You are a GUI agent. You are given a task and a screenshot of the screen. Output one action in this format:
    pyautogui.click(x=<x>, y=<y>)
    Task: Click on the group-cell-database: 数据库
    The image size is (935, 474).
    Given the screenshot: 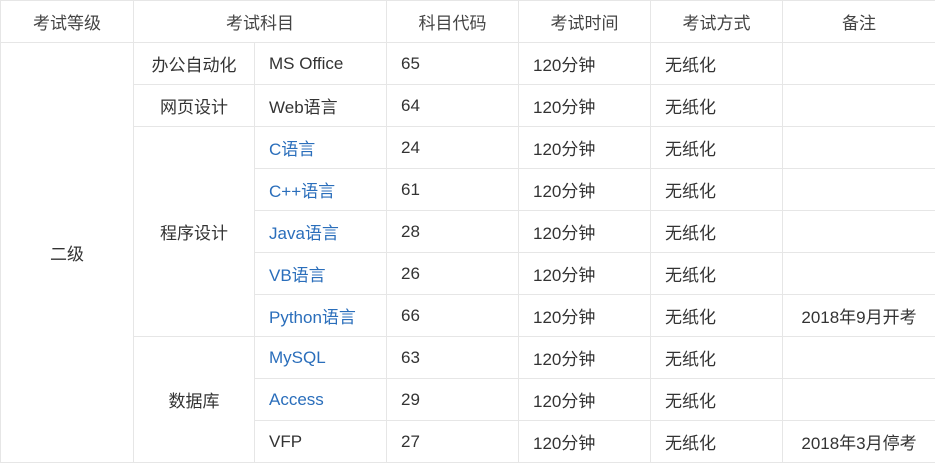 What is the action you would take?
    pyautogui.click(x=194, y=399)
    